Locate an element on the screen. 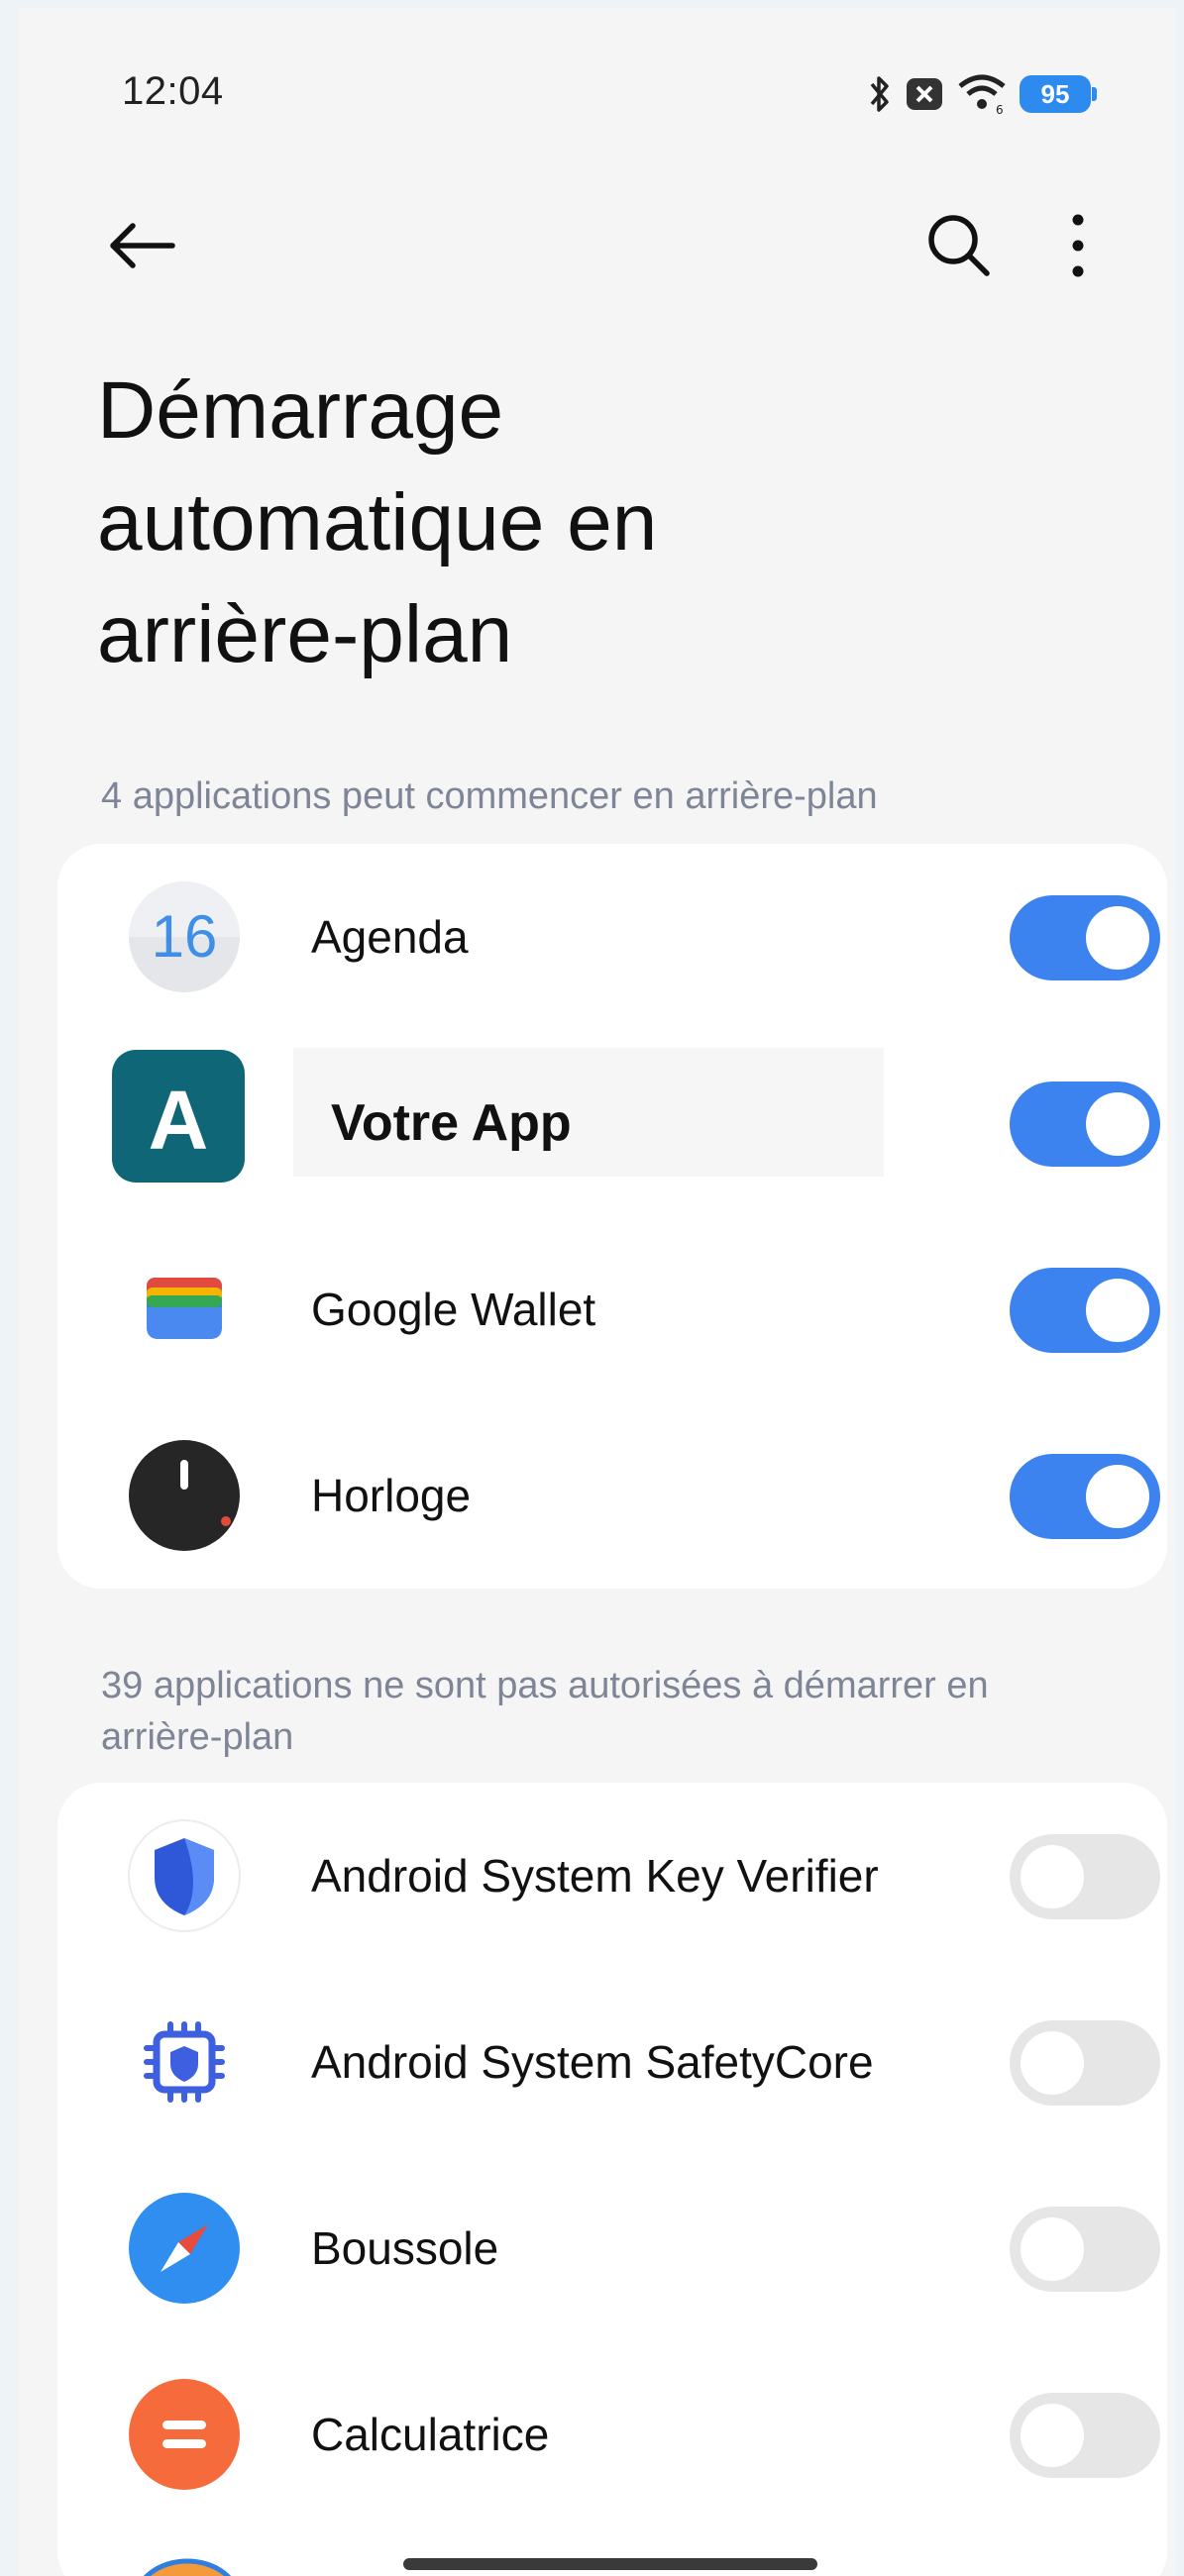 The image size is (1184, 2576). status-time: 12:04 is located at coordinates (173, 91).